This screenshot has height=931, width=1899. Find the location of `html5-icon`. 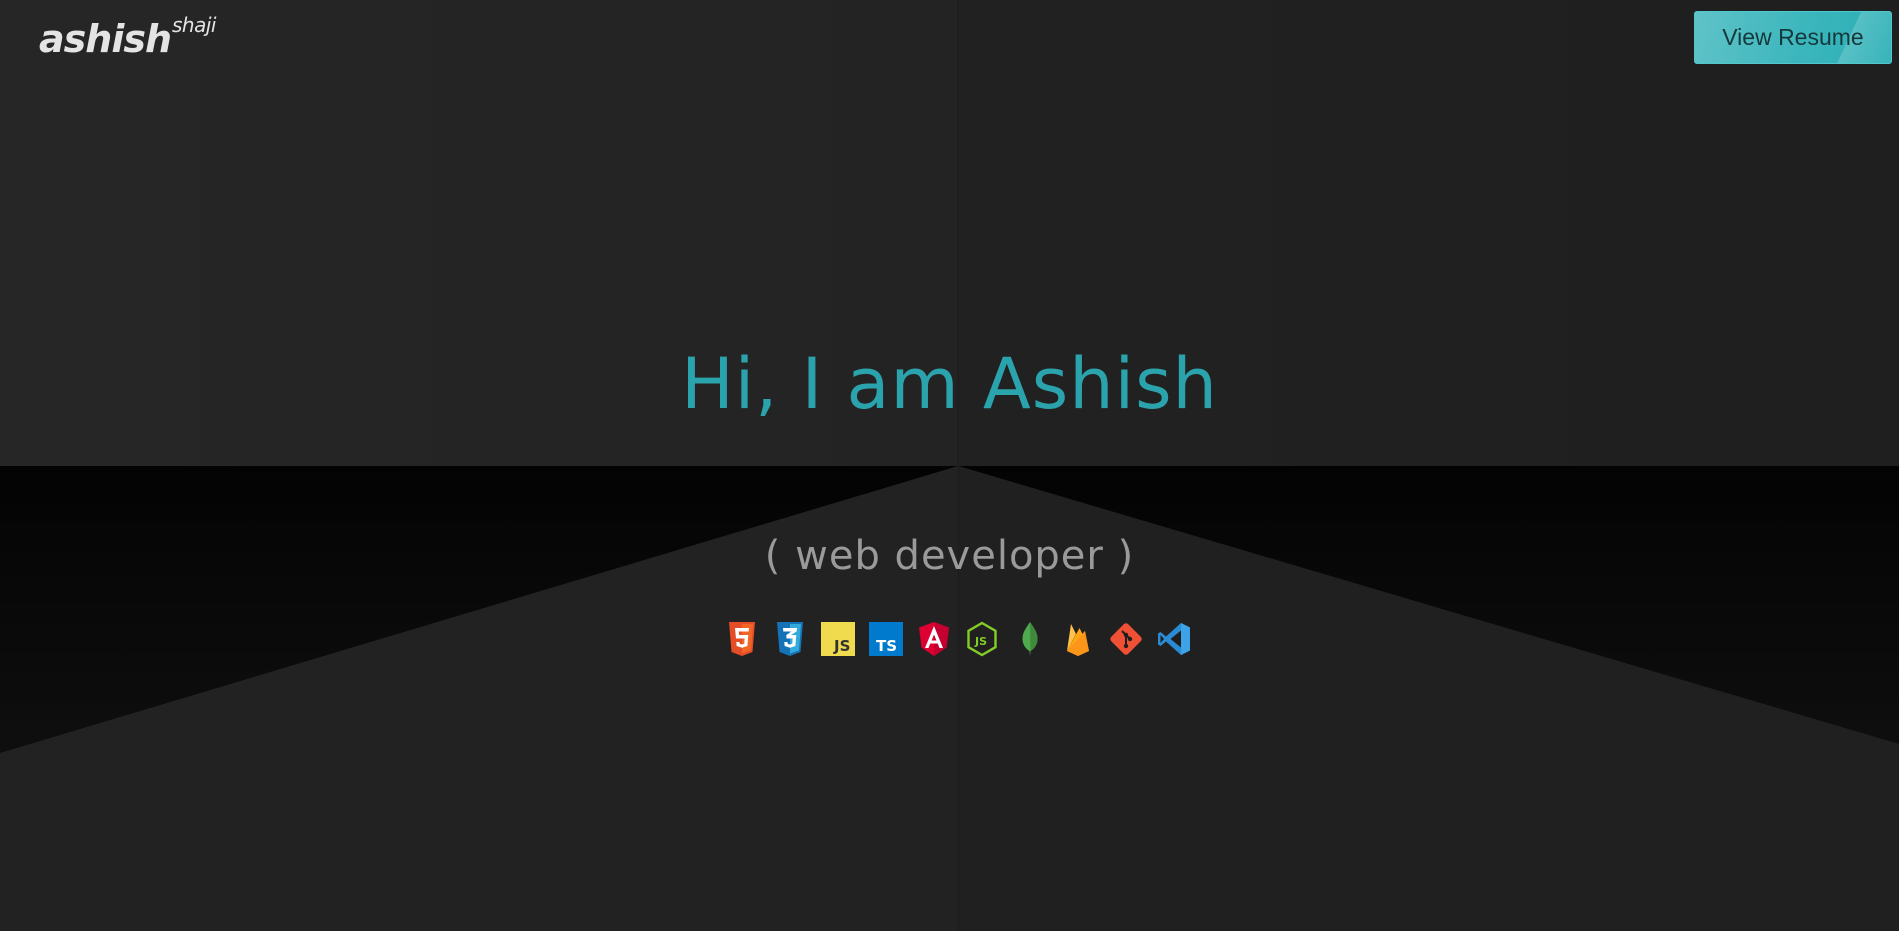

html5-icon is located at coordinates (742, 639).